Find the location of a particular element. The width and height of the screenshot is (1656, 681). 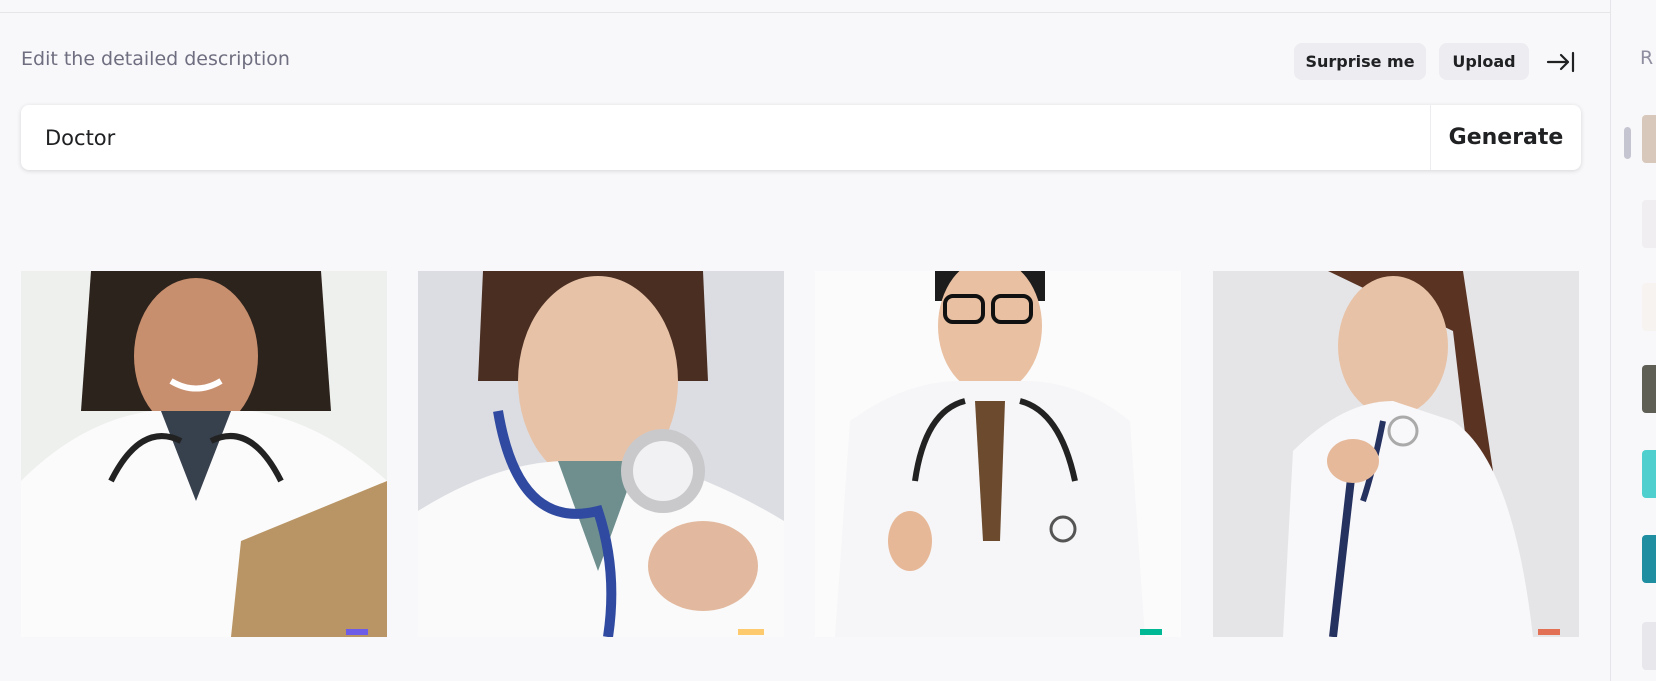

prompt-box: Generate is located at coordinates (801, 137).